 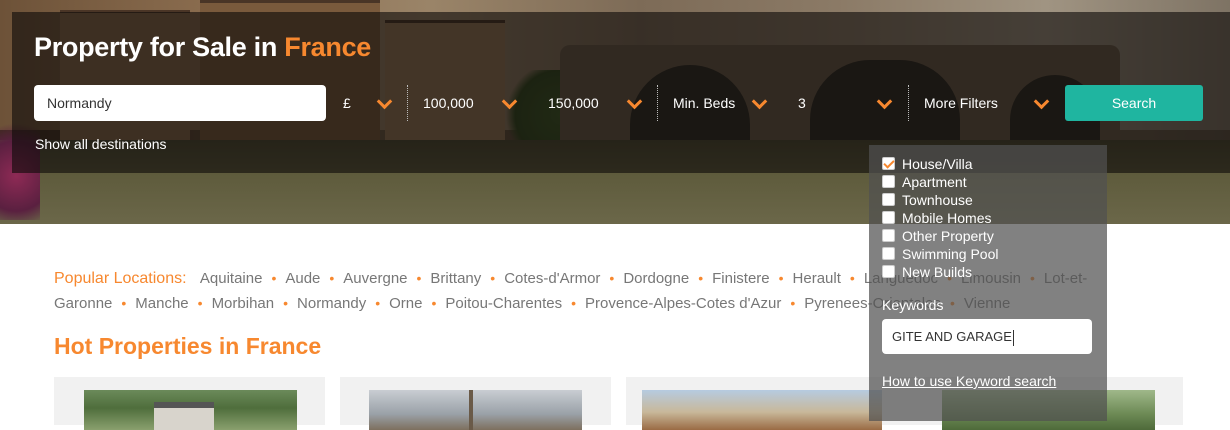 I want to click on popular-location-link: Provence-Alpes-Cotes d'Azur, so click(x=683, y=303).